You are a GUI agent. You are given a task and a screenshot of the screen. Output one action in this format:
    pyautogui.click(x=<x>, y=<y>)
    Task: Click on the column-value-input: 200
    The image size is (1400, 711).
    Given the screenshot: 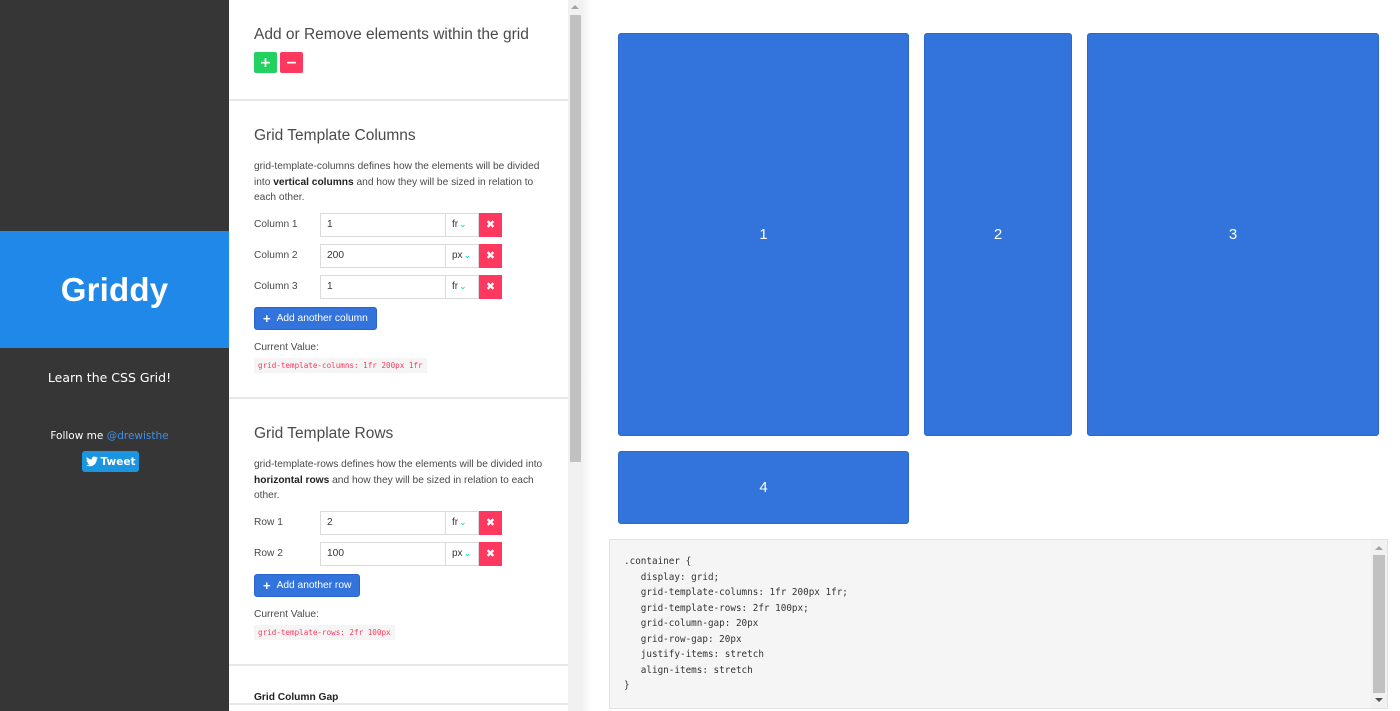 What is the action you would take?
    pyautogui.click(x=382, y=255)
    